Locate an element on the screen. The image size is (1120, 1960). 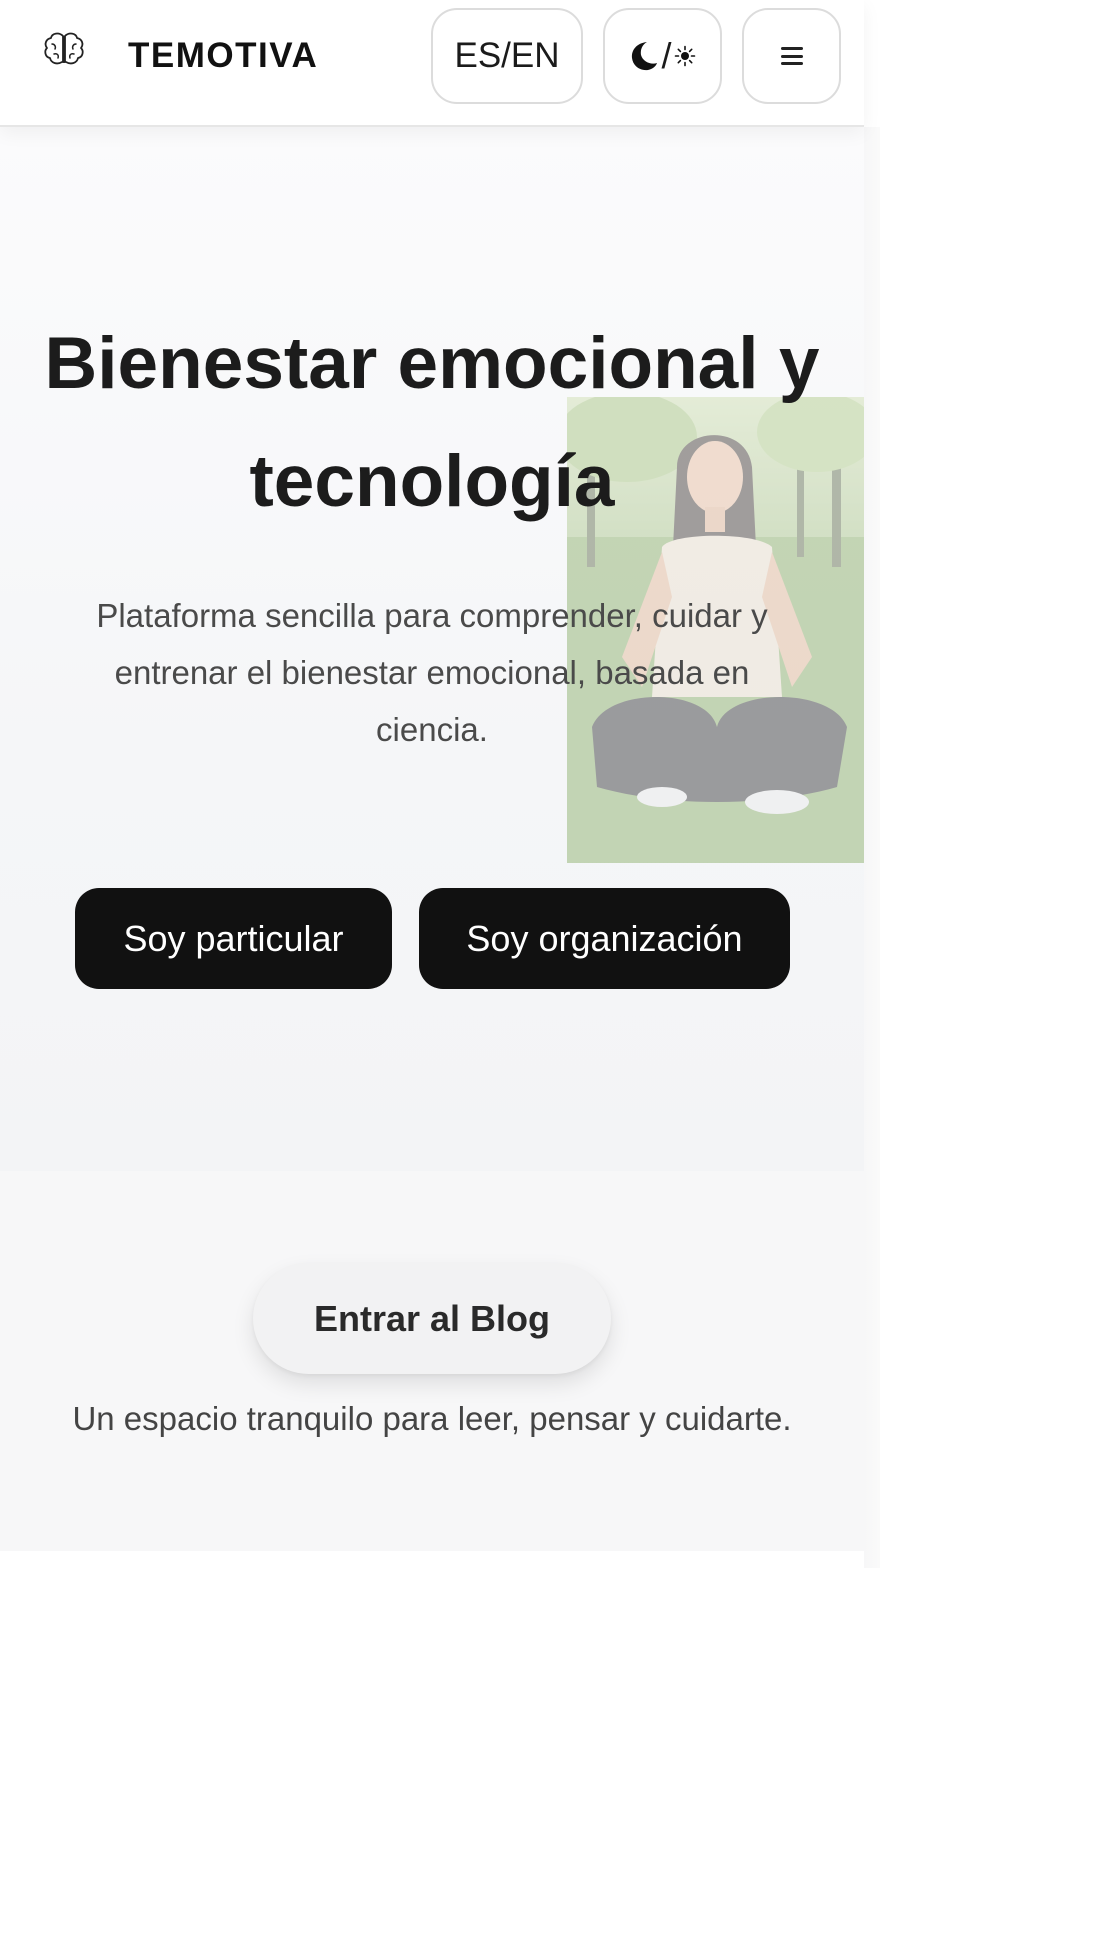
hamburger-icon is located at coordinates (791, 56).